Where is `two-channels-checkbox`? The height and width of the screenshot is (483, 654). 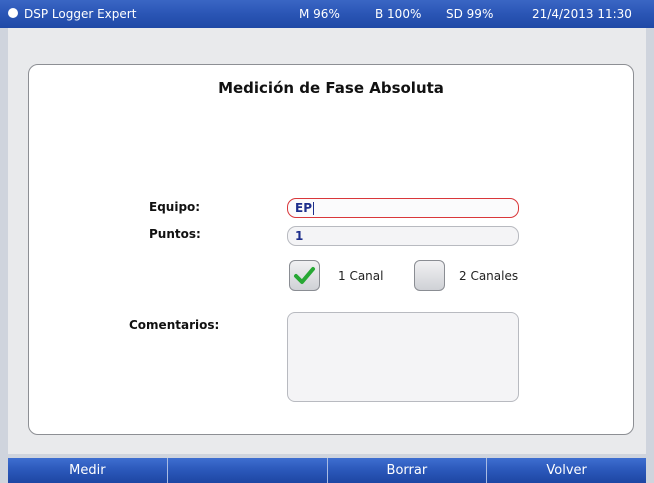
two-channels-checkbox is located at coordinates (429, 275).